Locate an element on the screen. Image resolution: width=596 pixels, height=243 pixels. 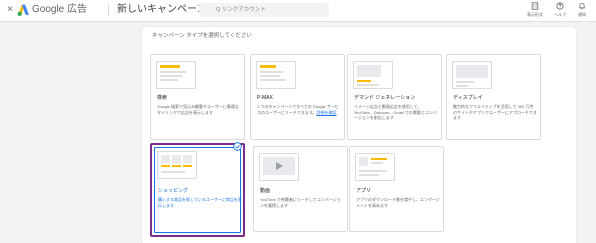
notifications-button: 通知 is located at coordinates (582, 11).